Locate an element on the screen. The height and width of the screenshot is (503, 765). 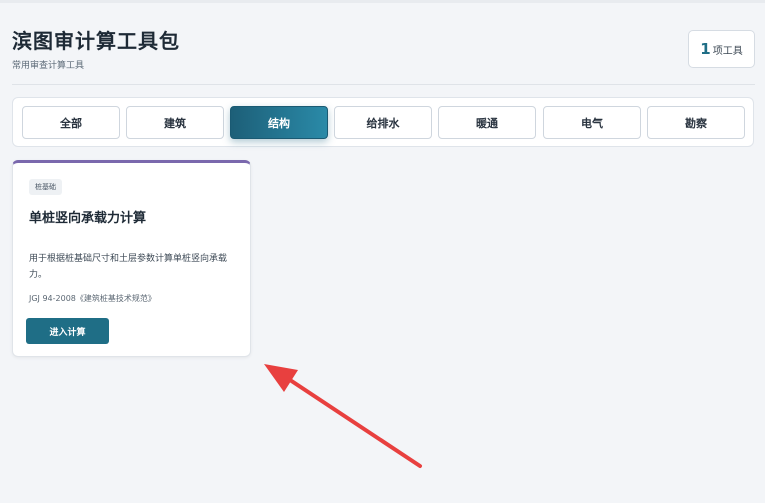
tool-count-badge: 1 项工具 is located at coordinates (721, 49).